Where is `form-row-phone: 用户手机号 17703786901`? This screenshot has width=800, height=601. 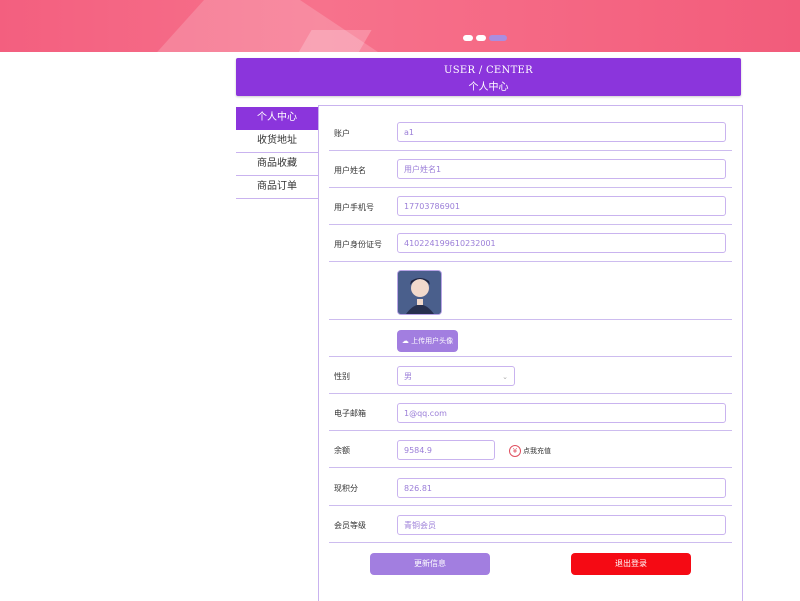
form-row-phone: 用户手机号 17703786901 is located at coordinates (530, 206).